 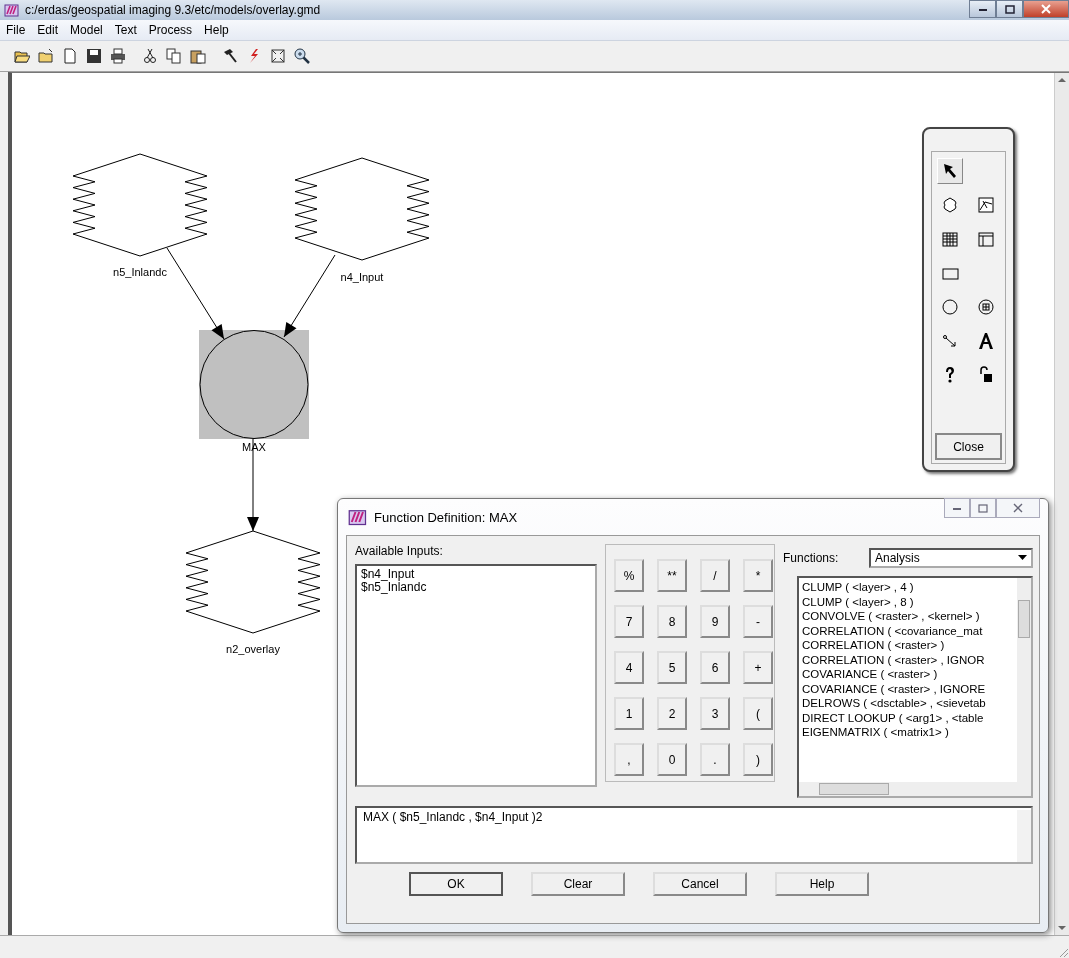 What do you see at coordinates (94, 56) in the screenshot?
I see `save-icon` at bounding box center [94, 56].